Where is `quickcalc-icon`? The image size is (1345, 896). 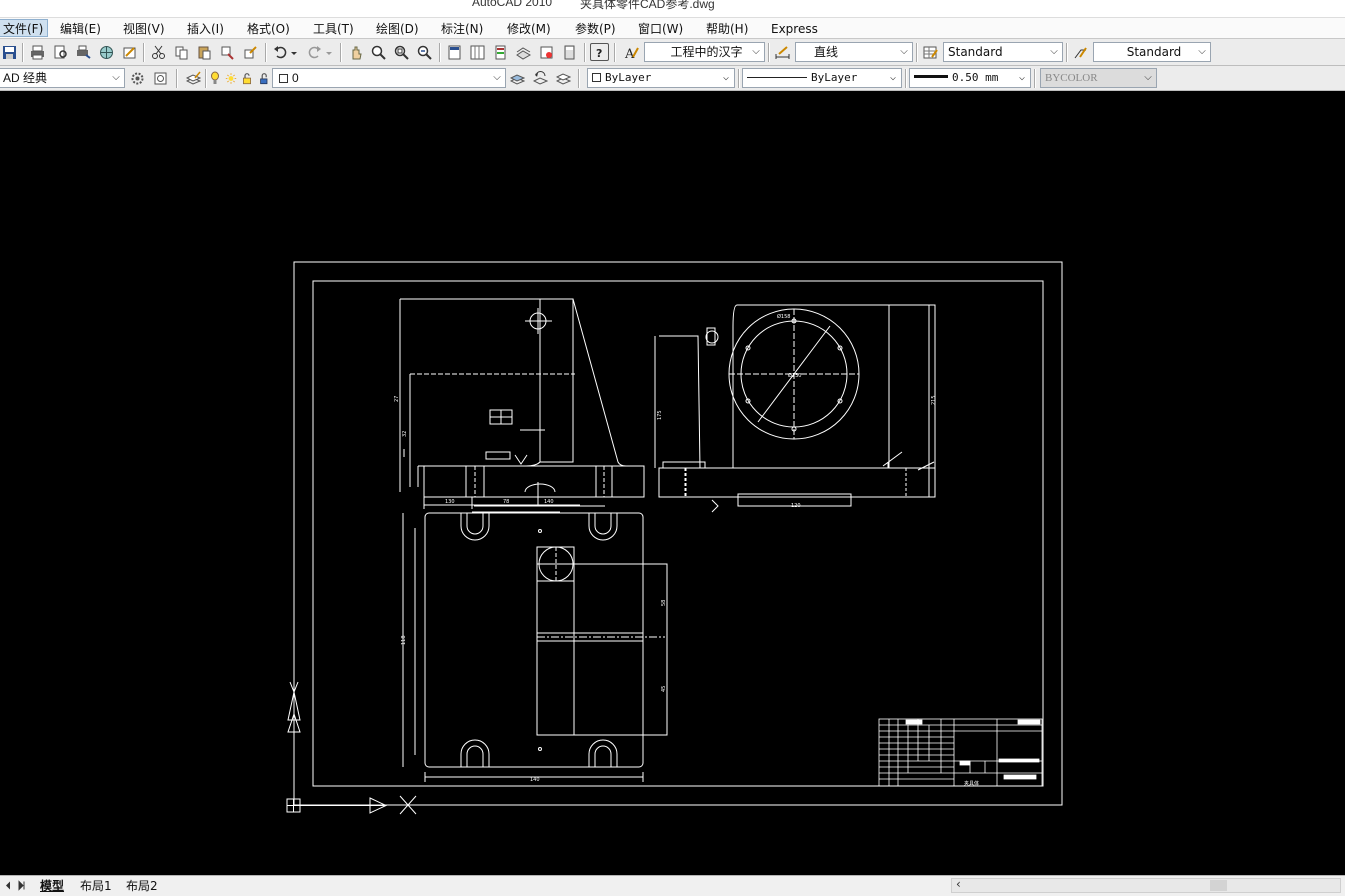 quickcalc-icon is located at coordinates (569, 52).